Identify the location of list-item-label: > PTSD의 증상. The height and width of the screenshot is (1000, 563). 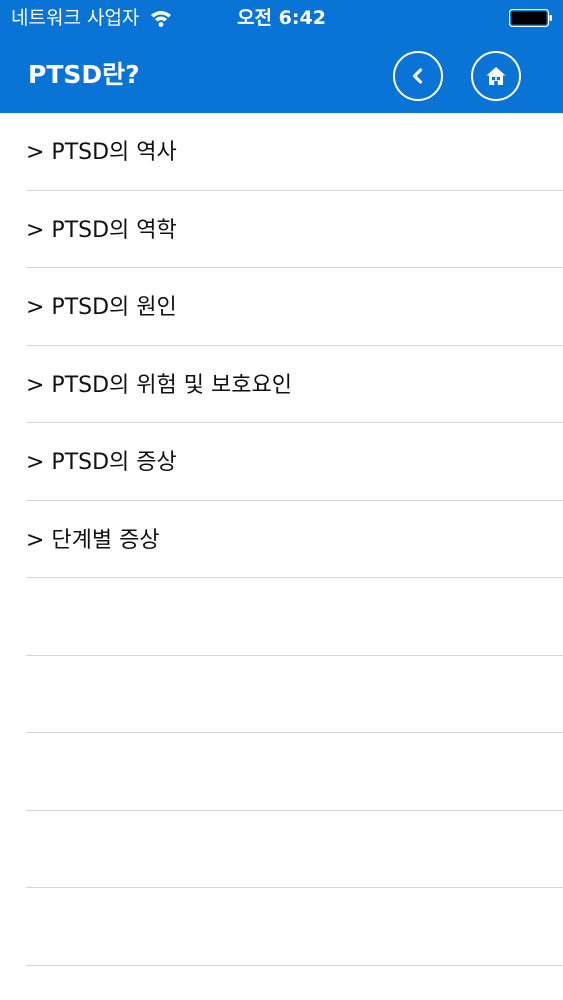
(101, 462).